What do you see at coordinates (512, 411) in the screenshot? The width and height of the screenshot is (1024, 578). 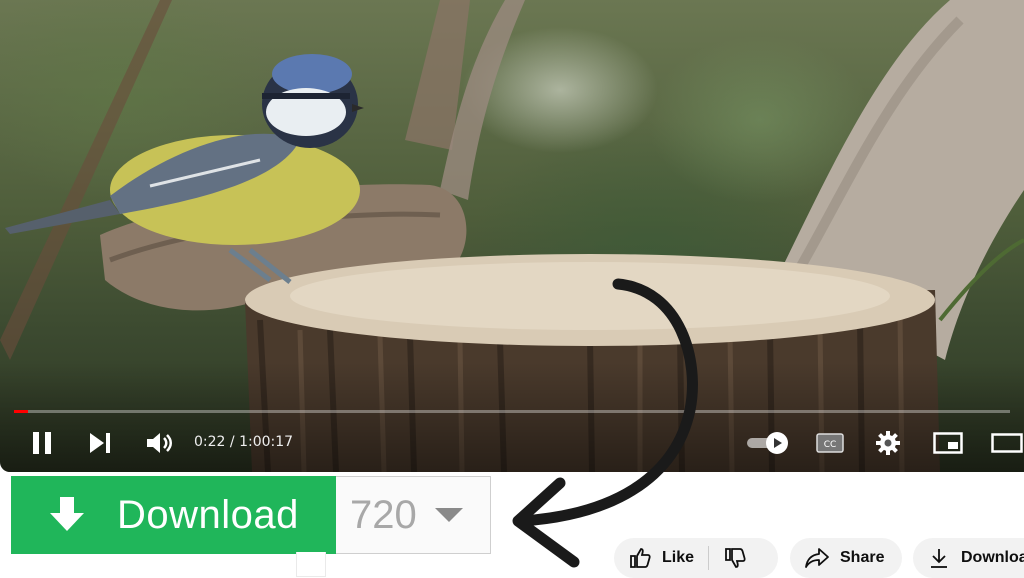 I see `progress-bar` at bounding box center [512, 411].